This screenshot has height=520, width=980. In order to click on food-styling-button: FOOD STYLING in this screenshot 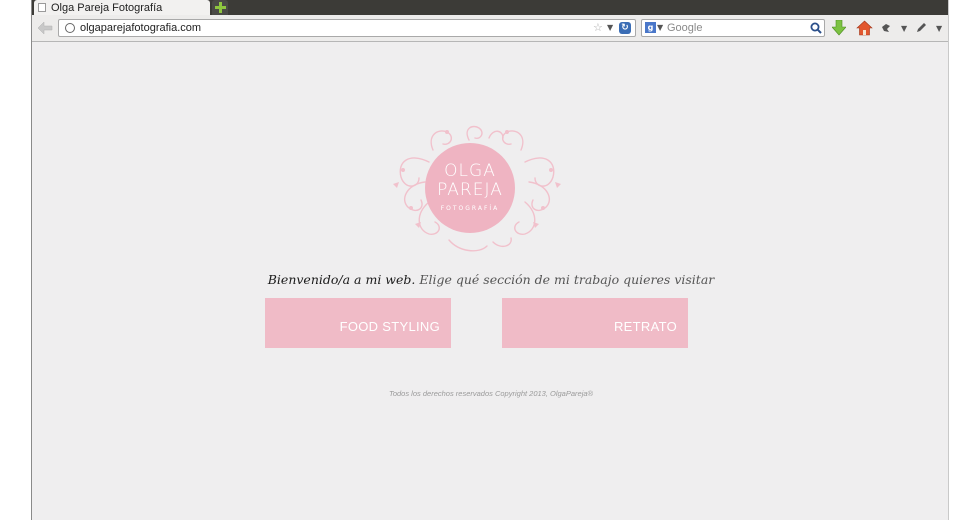, I will do `click(358, 323)`.